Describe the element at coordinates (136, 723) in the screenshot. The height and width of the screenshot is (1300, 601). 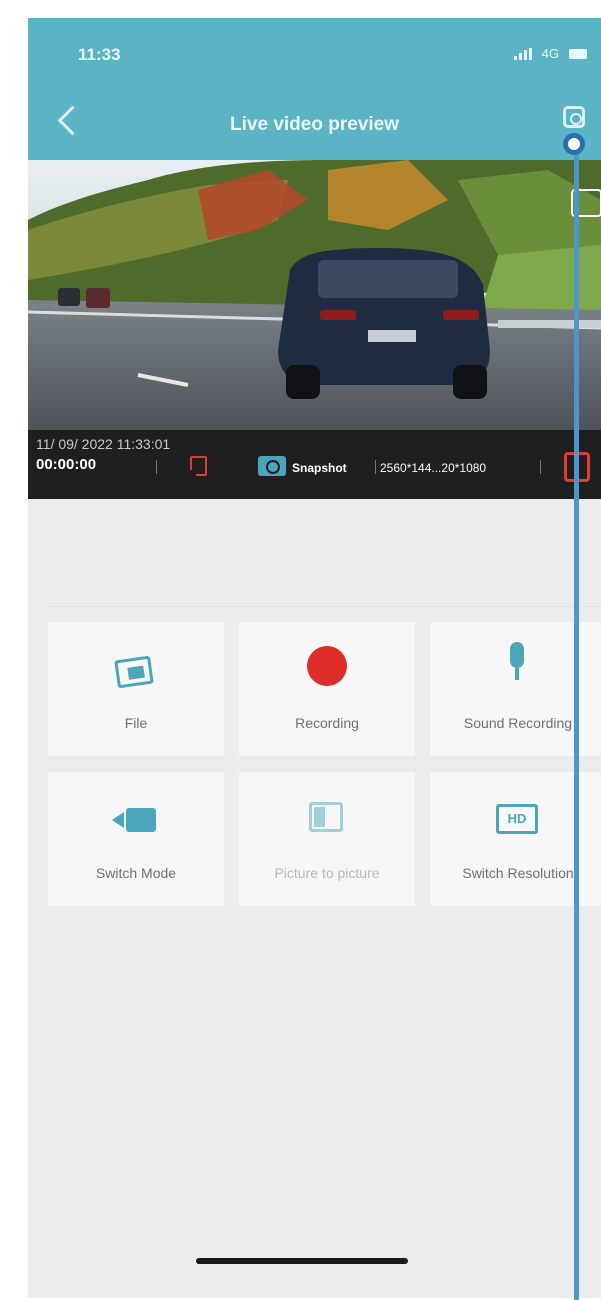
I see `tile-label: File` at that location.